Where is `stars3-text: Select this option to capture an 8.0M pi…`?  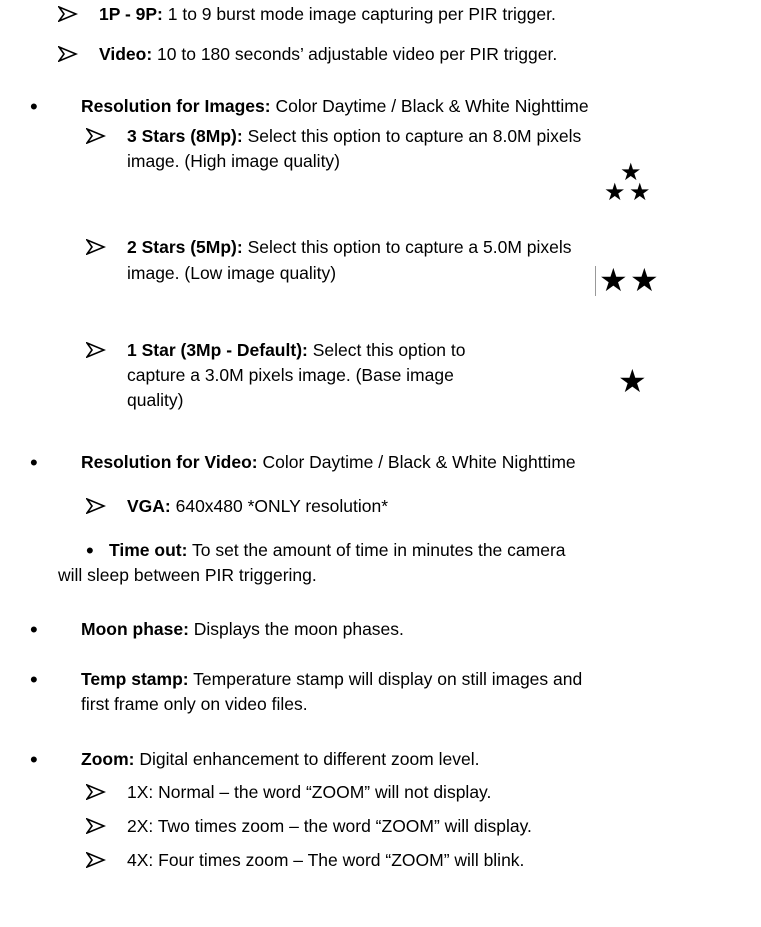
stars3-text: Select this option to capture an 8.0M pi… is located at coordinates (412, 136).